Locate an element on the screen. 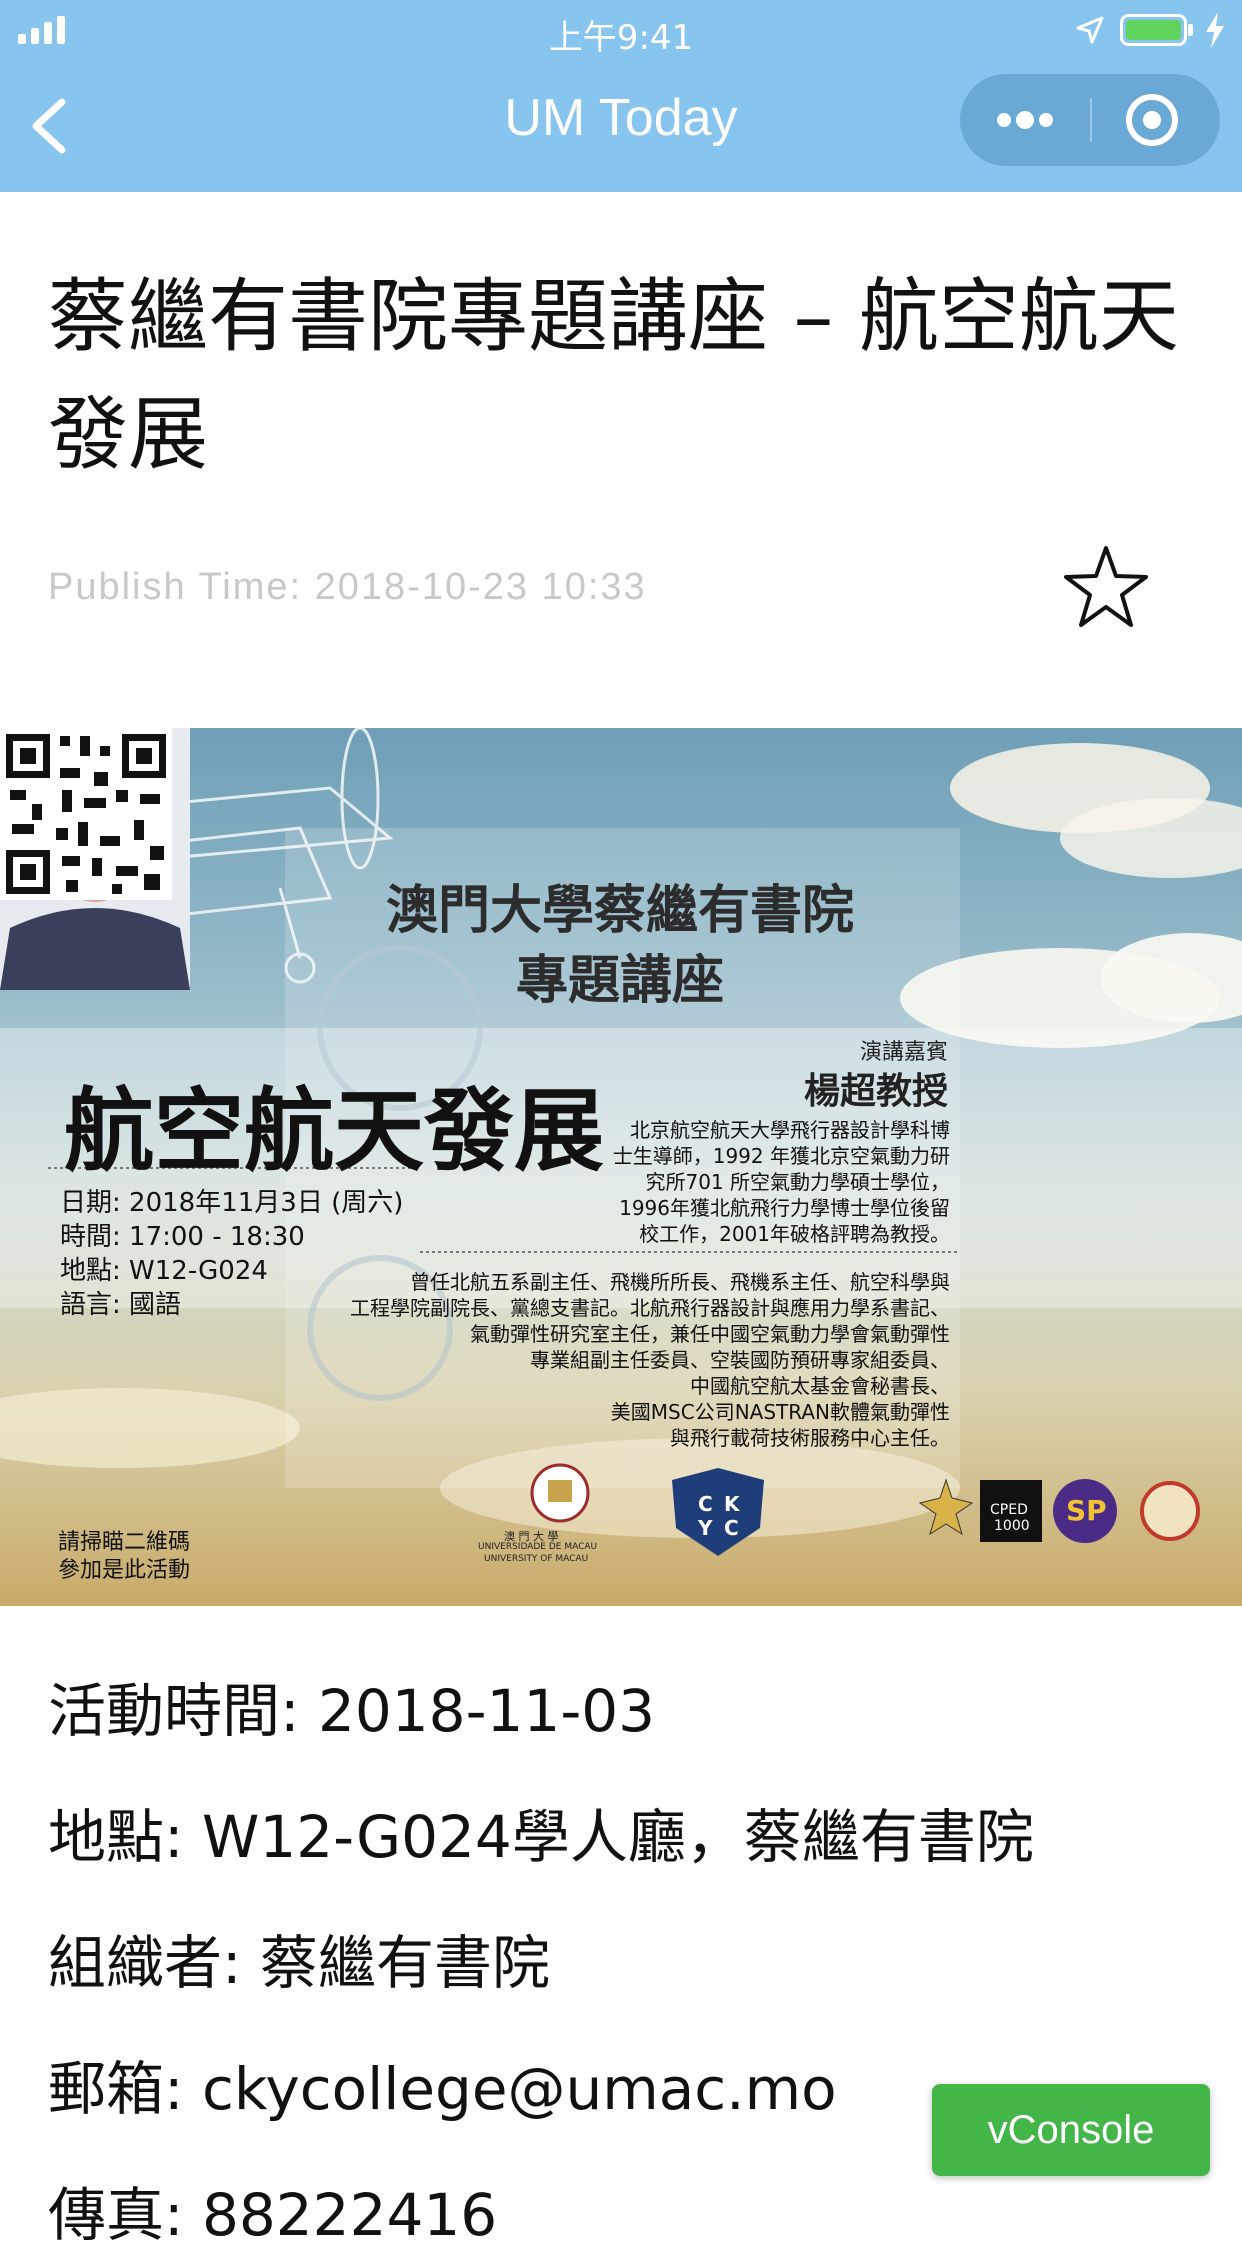  ckyc-logo-letter: Y is located at coordinates (705, 1528).